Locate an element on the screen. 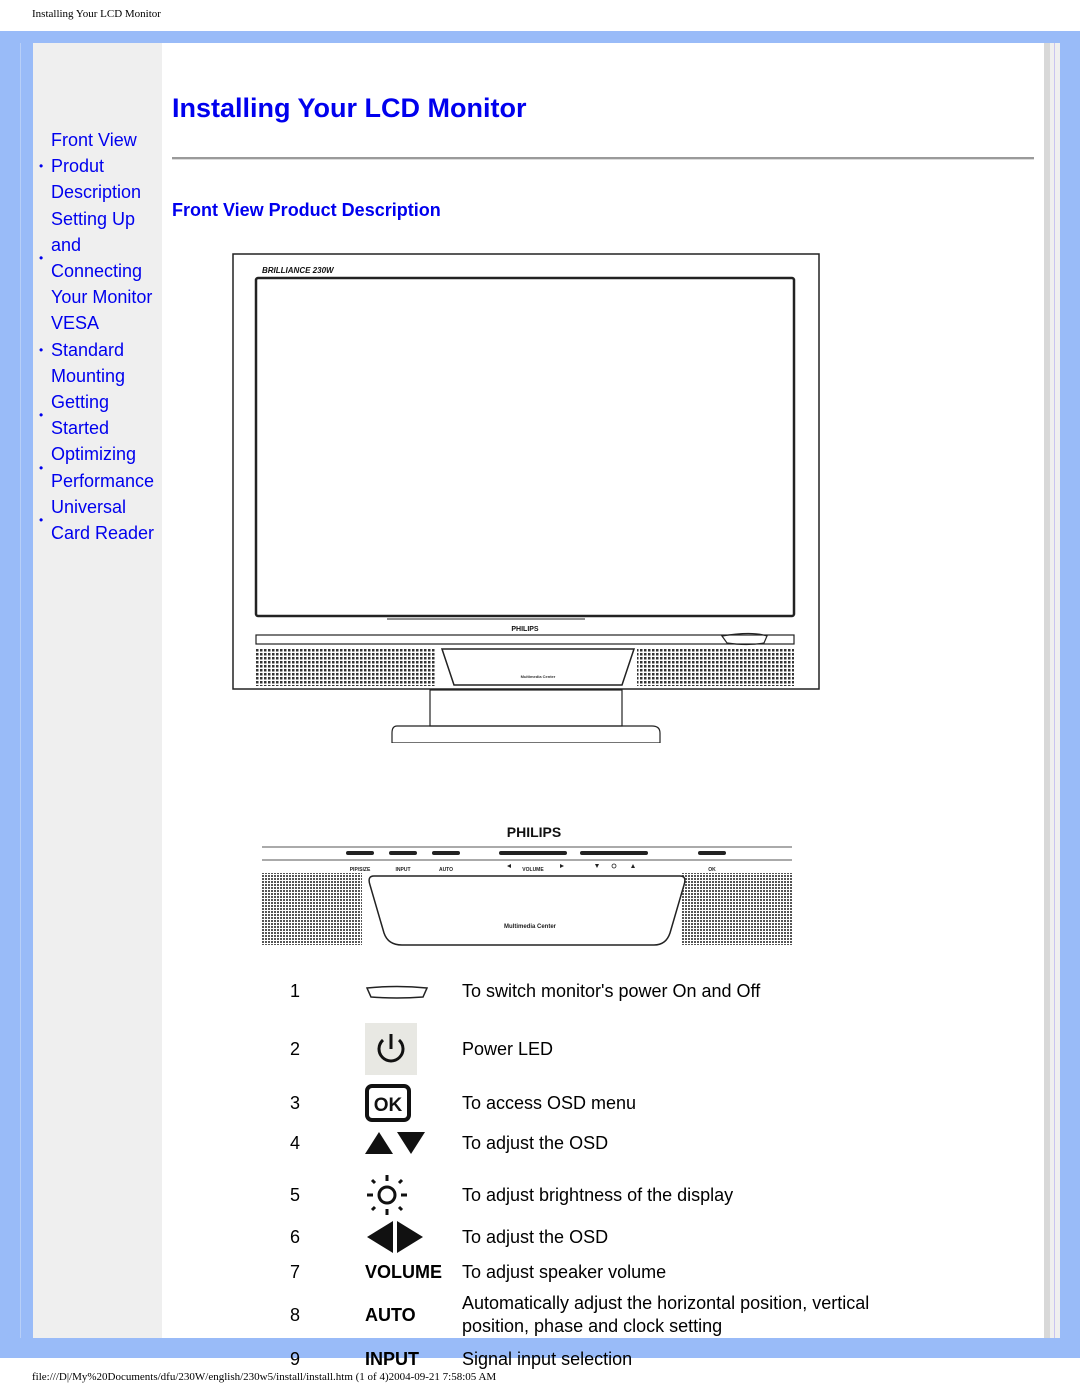 The image size is (1080, 1397). legend-keyword: AUTO is located at coordinates (390, 1314).